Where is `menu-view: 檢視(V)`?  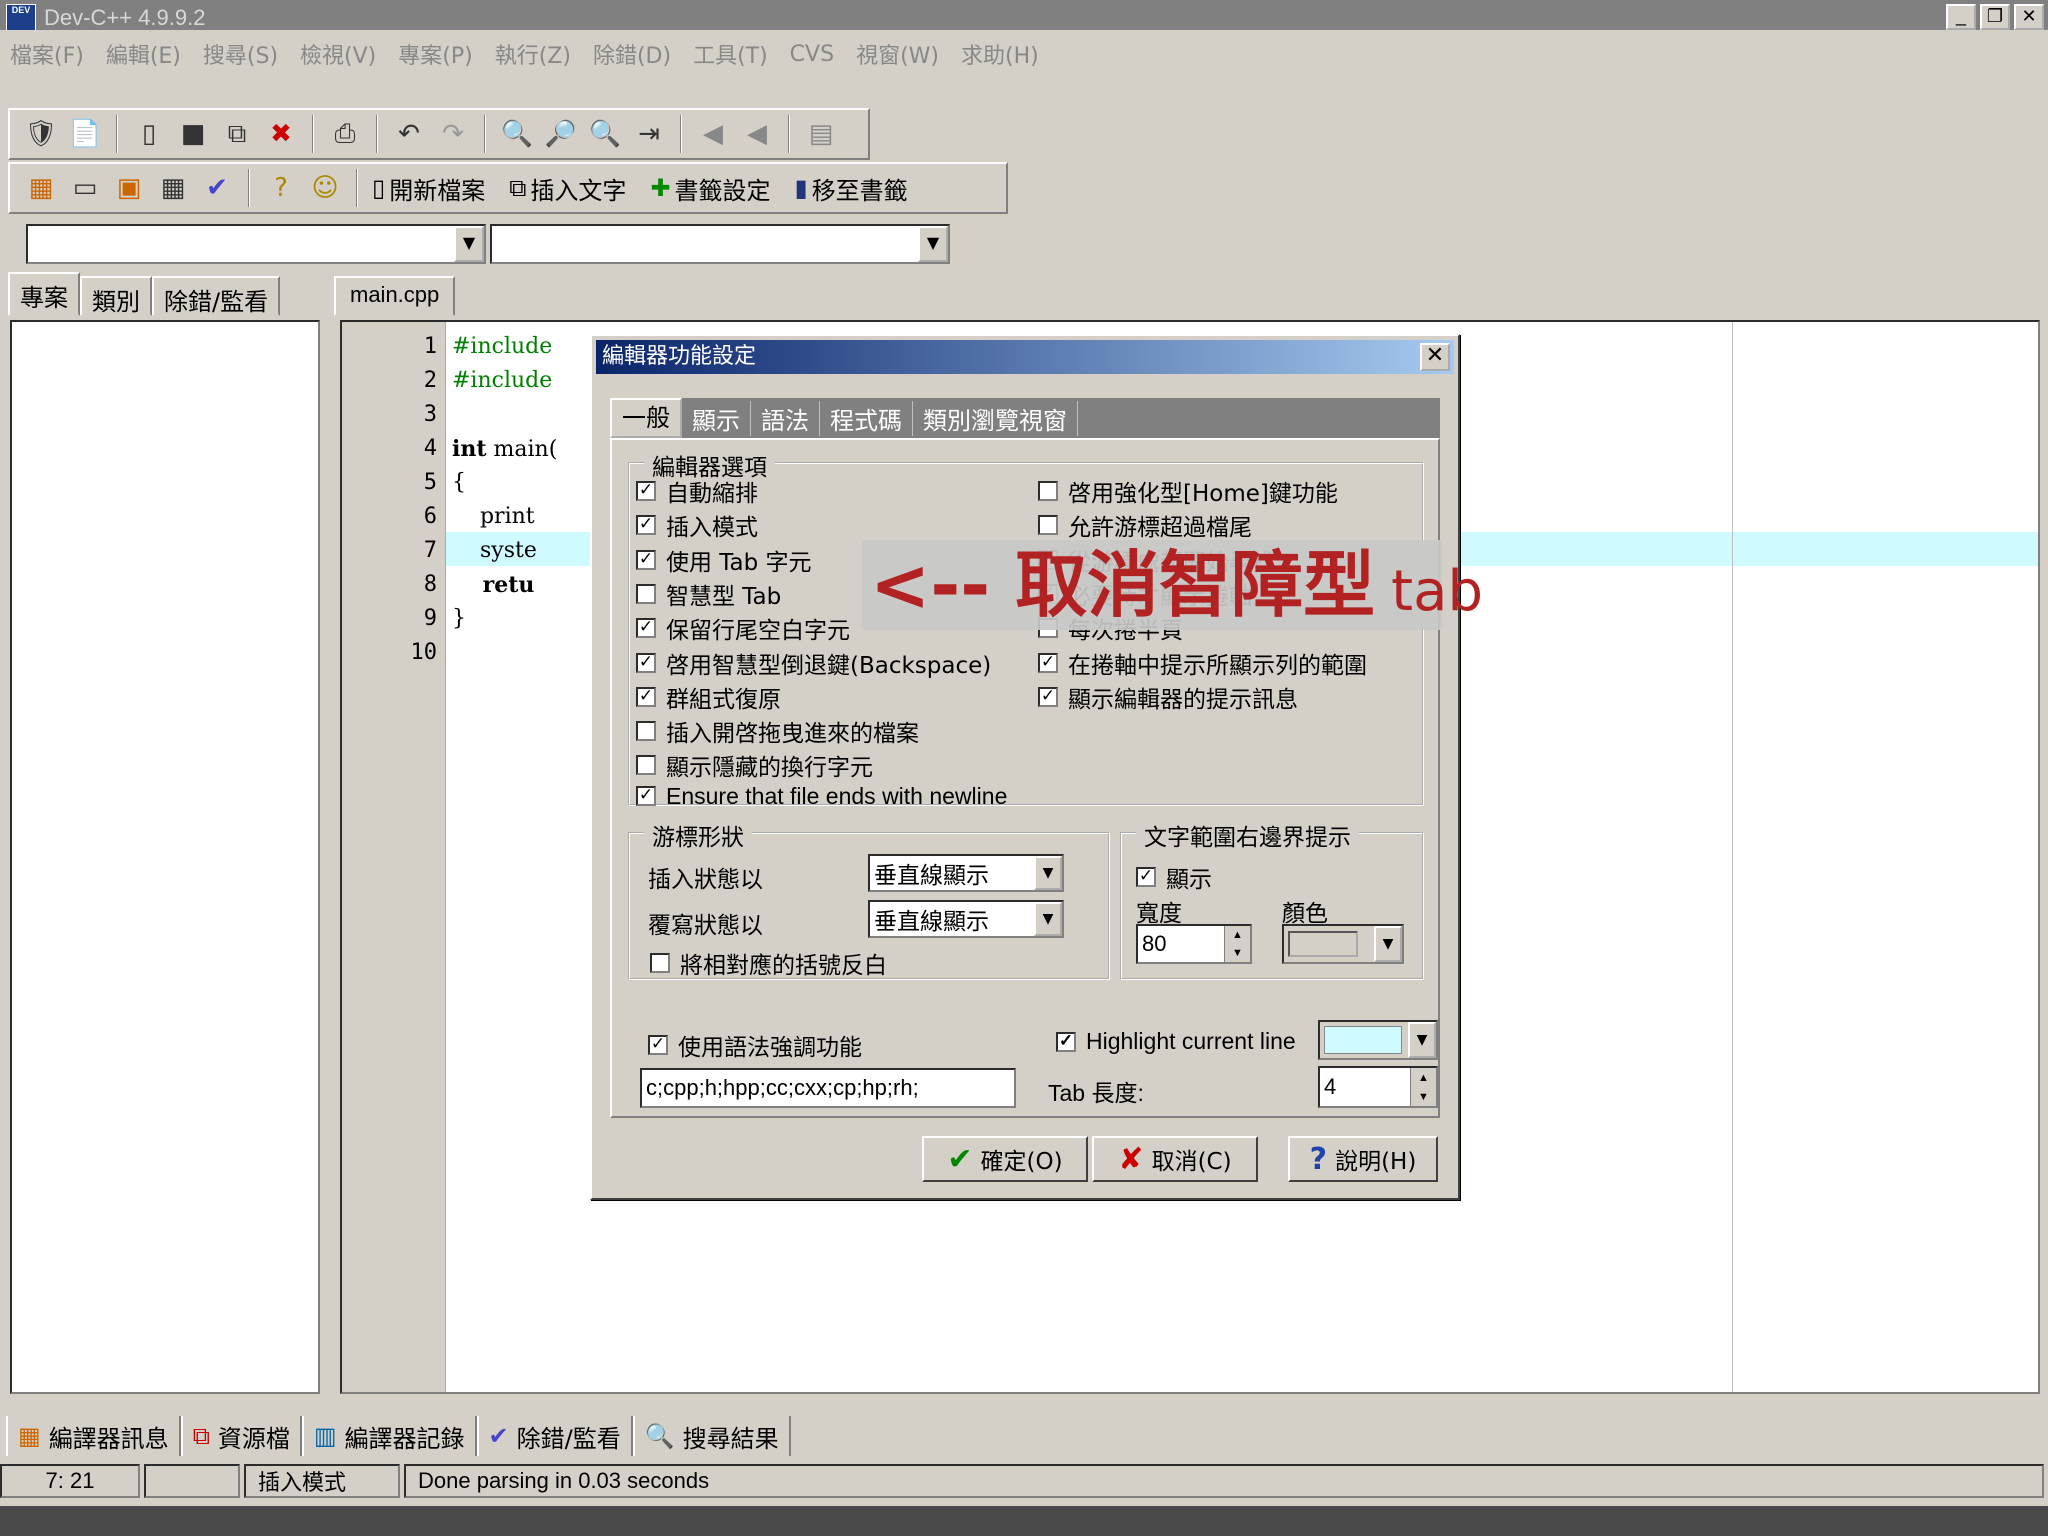
menu-view: 檢視(V) is located at coordinates (338, 54).